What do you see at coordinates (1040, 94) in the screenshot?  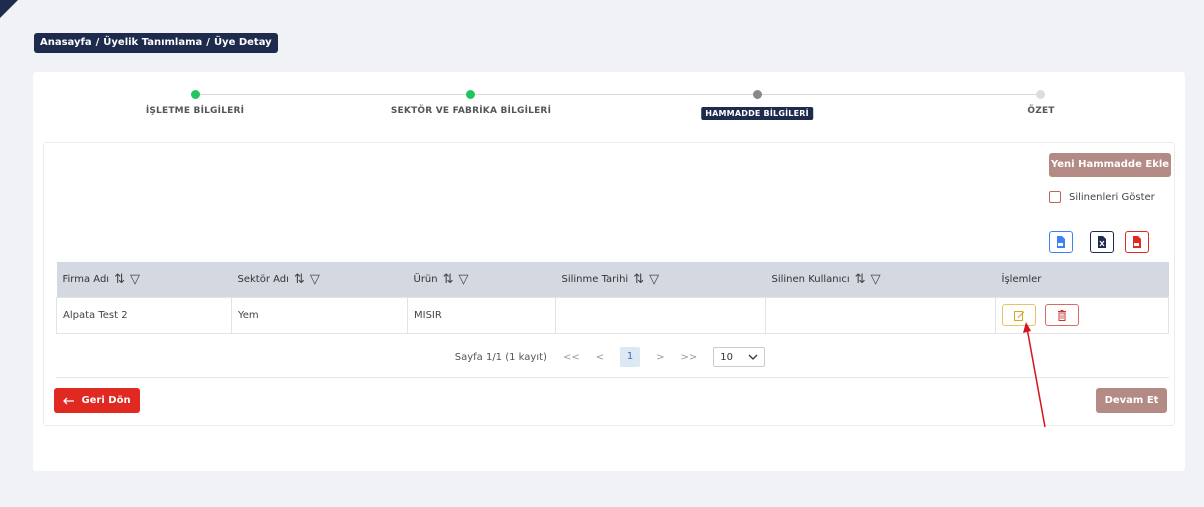 I see `step-dot-pending` at bounding box center [1040, 94].